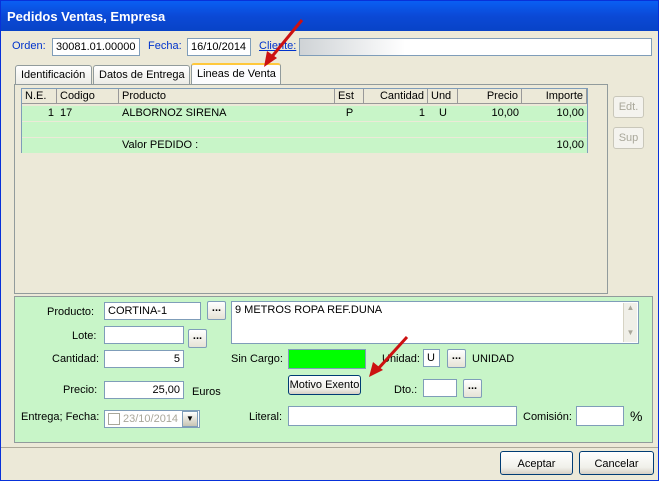 The height and width of the screenshot is (481, 659). What do you see at coordinates (630, 332) in the screenshot?
I see `scroll-down-icon: ▼` at bounding box center [630, 332].